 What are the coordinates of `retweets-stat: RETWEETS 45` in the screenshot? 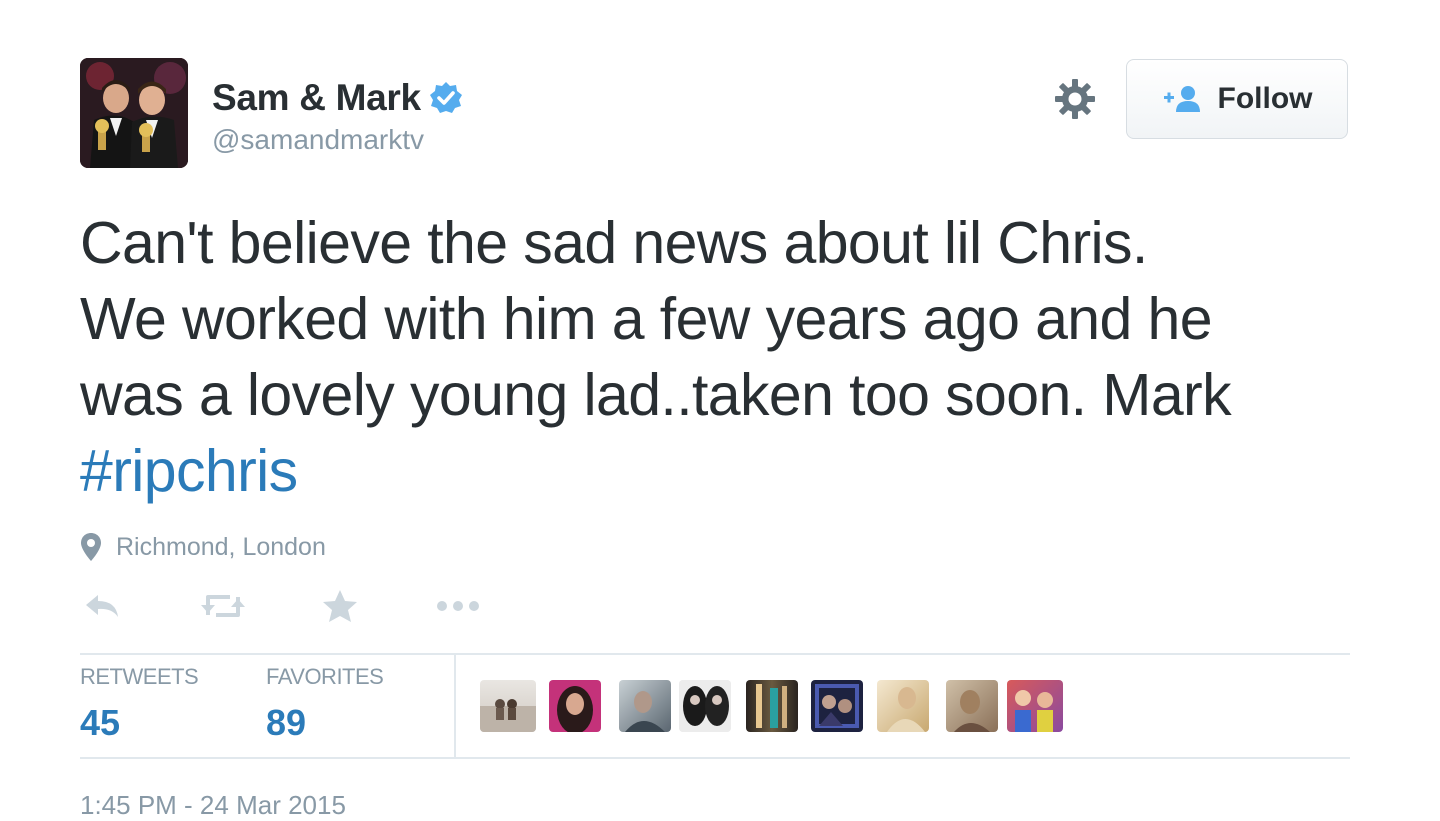 It's located at (139, 704).